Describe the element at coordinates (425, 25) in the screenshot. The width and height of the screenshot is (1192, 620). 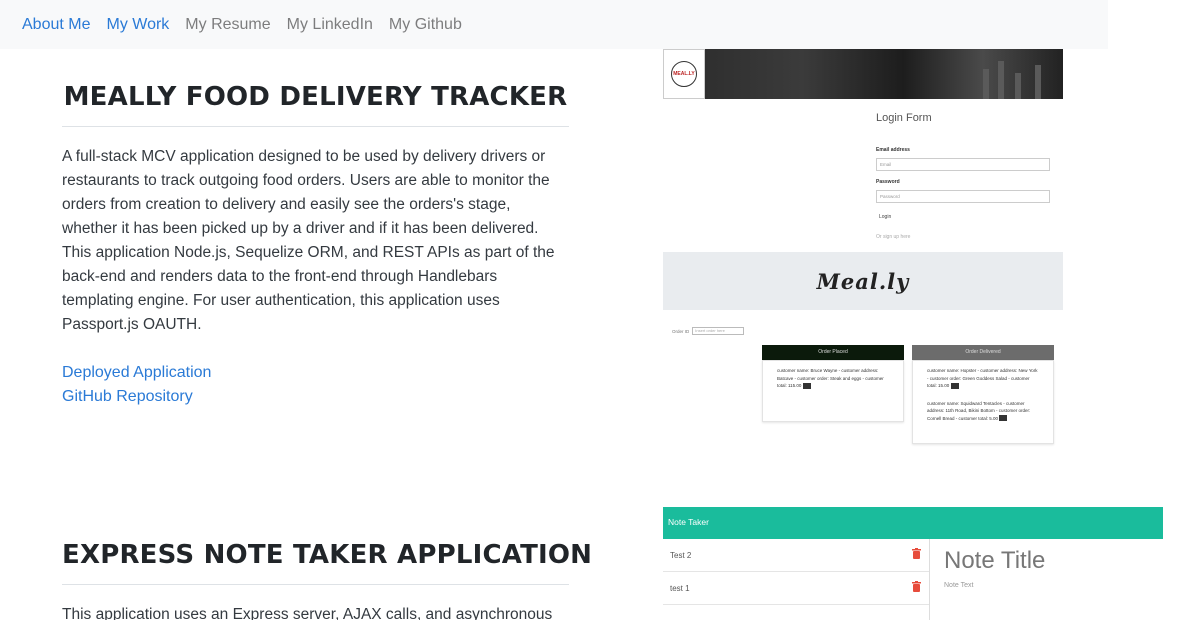
I see `nav-my-github: My Github` at that location.